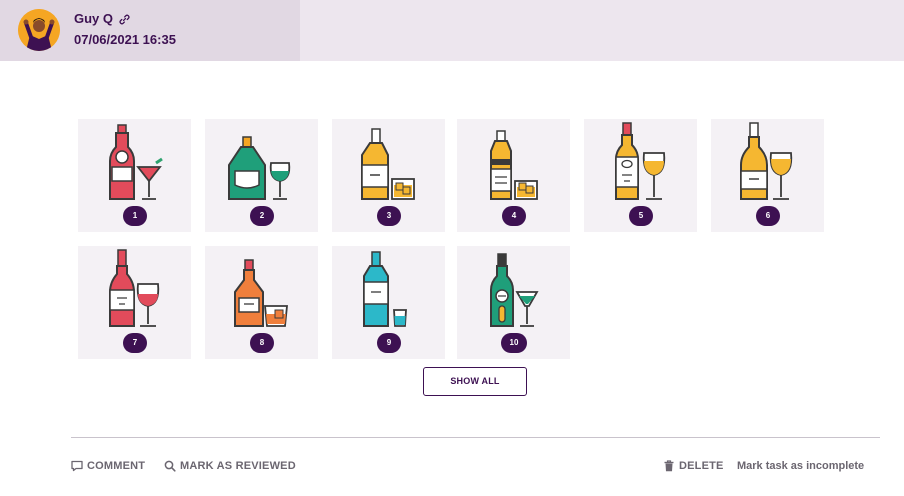 This screenshot has width=904, height=496. I want to click on gallery-item-1: 1, so click(134, 175).